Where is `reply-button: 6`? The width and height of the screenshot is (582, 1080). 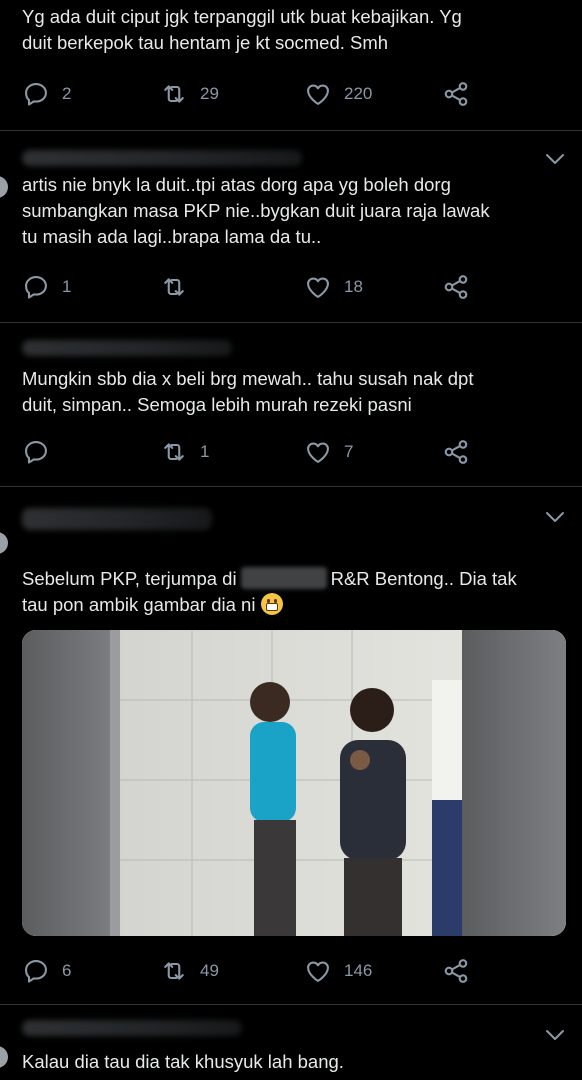 reply-button: 6 is located at coordinates (46, 971).